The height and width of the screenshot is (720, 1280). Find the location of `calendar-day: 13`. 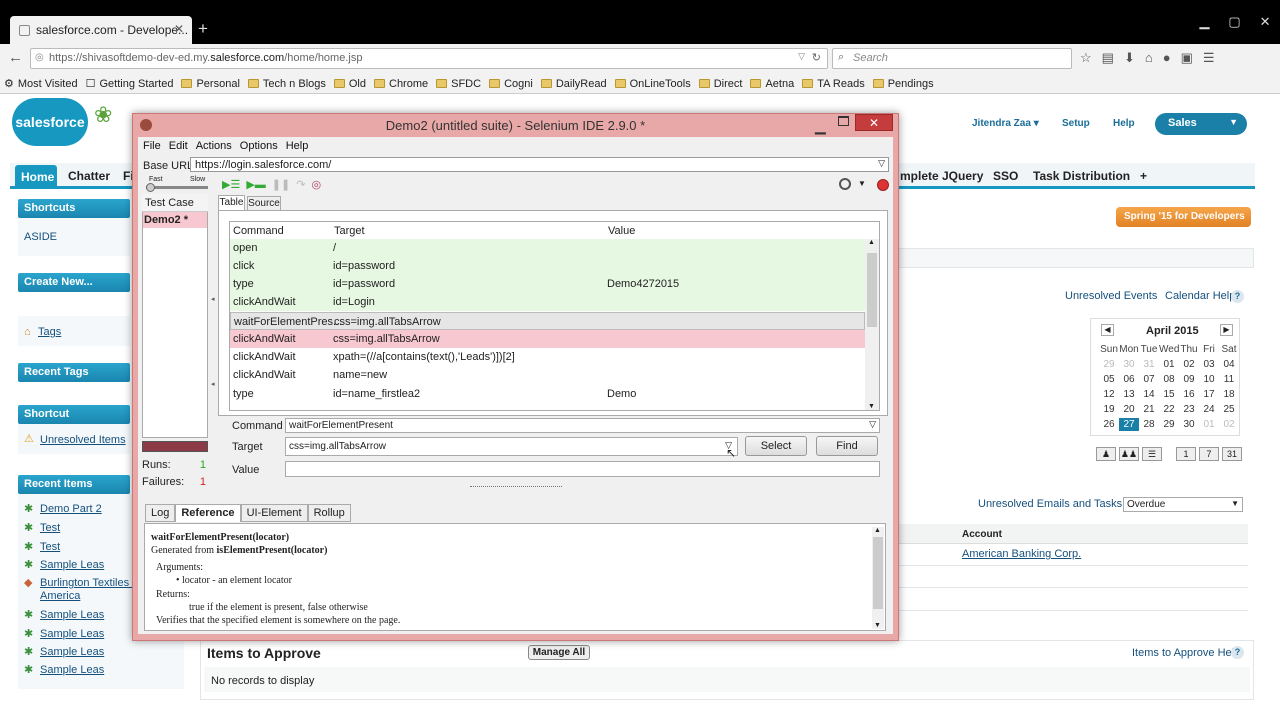

calendar-day: 13 is located at coordinates (1129, 394).